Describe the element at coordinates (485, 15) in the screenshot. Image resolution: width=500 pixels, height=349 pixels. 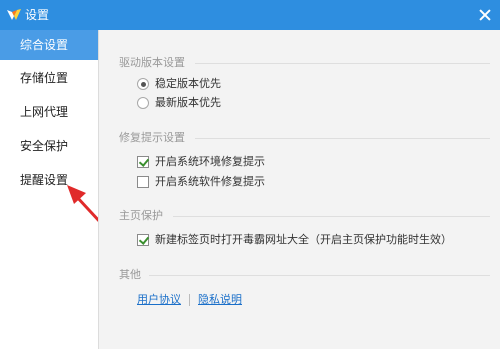
I see `close-icon` at that location.